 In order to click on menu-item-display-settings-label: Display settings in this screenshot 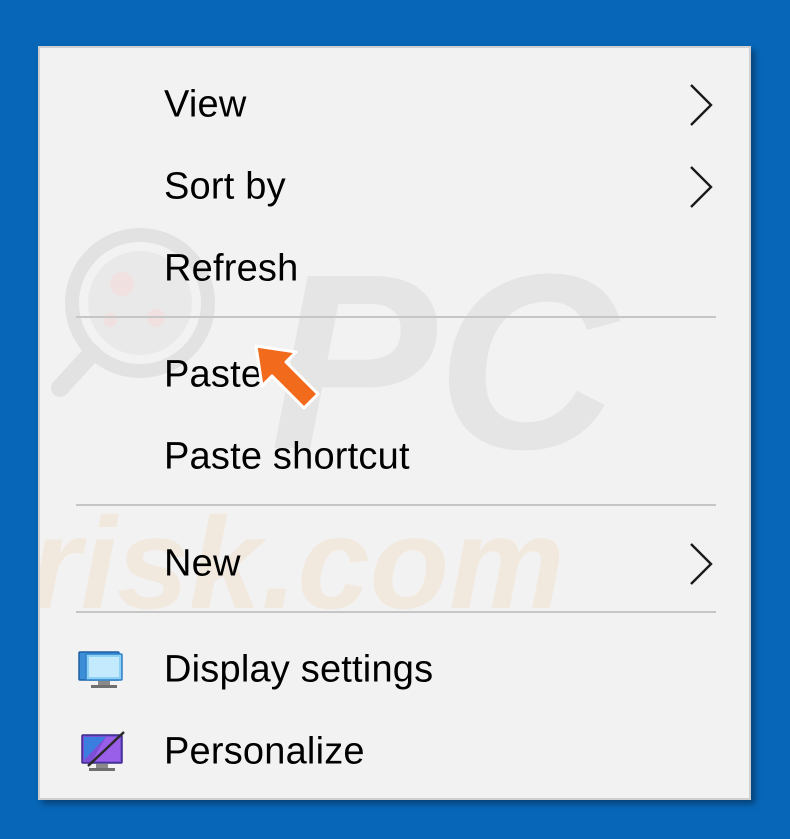, I will do `click(299, 669)`.